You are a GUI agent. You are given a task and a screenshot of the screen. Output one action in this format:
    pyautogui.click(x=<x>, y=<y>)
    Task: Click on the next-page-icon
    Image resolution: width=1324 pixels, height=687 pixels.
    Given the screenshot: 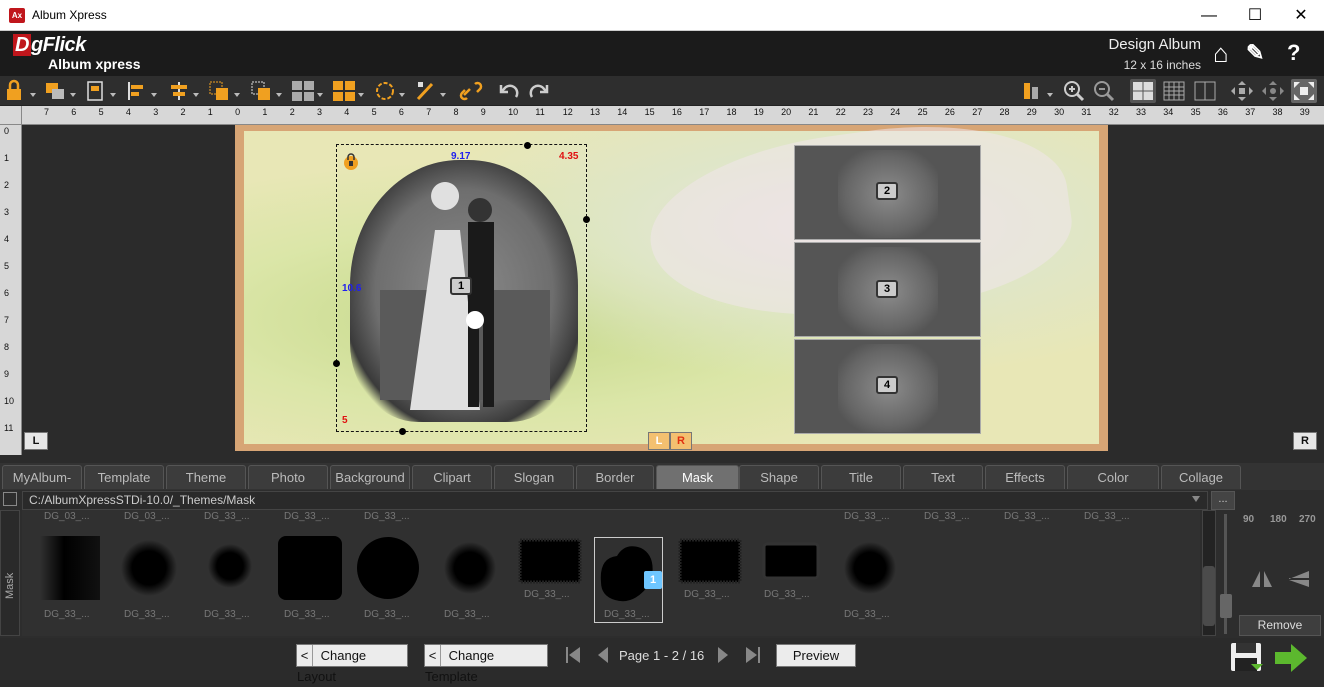 What is the action you would take?
    pyautogui.click(x=723, y=655)
    